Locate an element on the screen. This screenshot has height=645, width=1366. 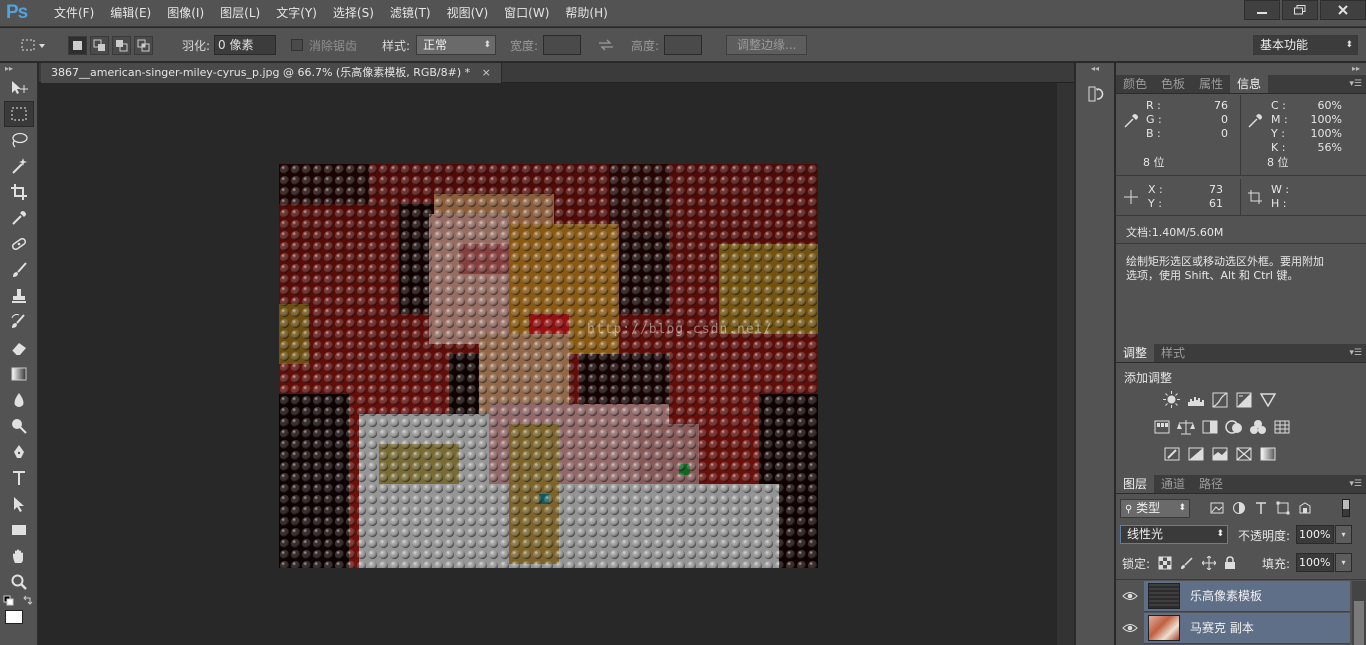
swap-dimensions-button is located at coordinates (606, 45).